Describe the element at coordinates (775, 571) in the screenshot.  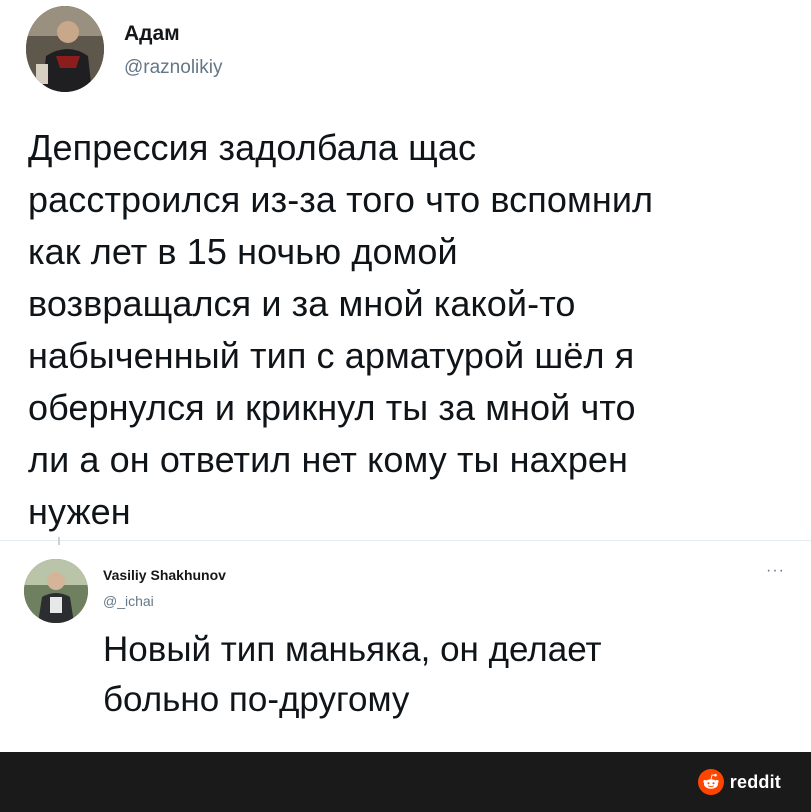
I see `more-options-button: ···` at that location.